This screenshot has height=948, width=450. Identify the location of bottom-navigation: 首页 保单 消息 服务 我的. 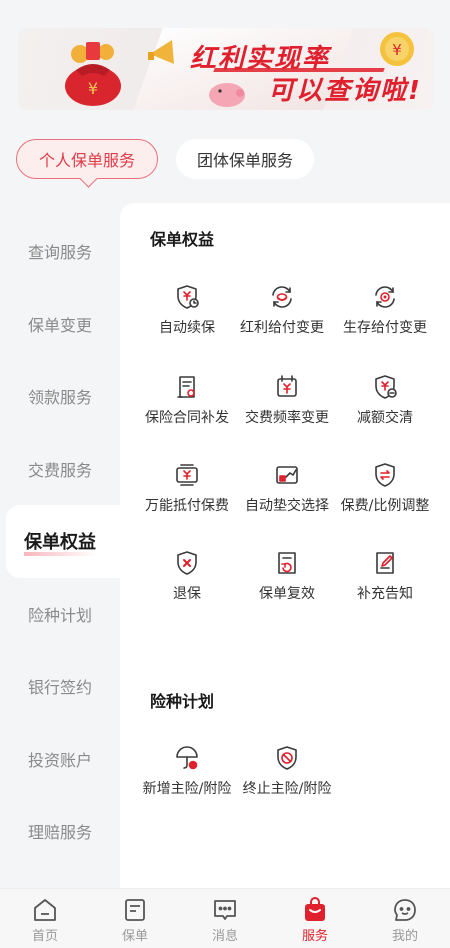
(225, 918).